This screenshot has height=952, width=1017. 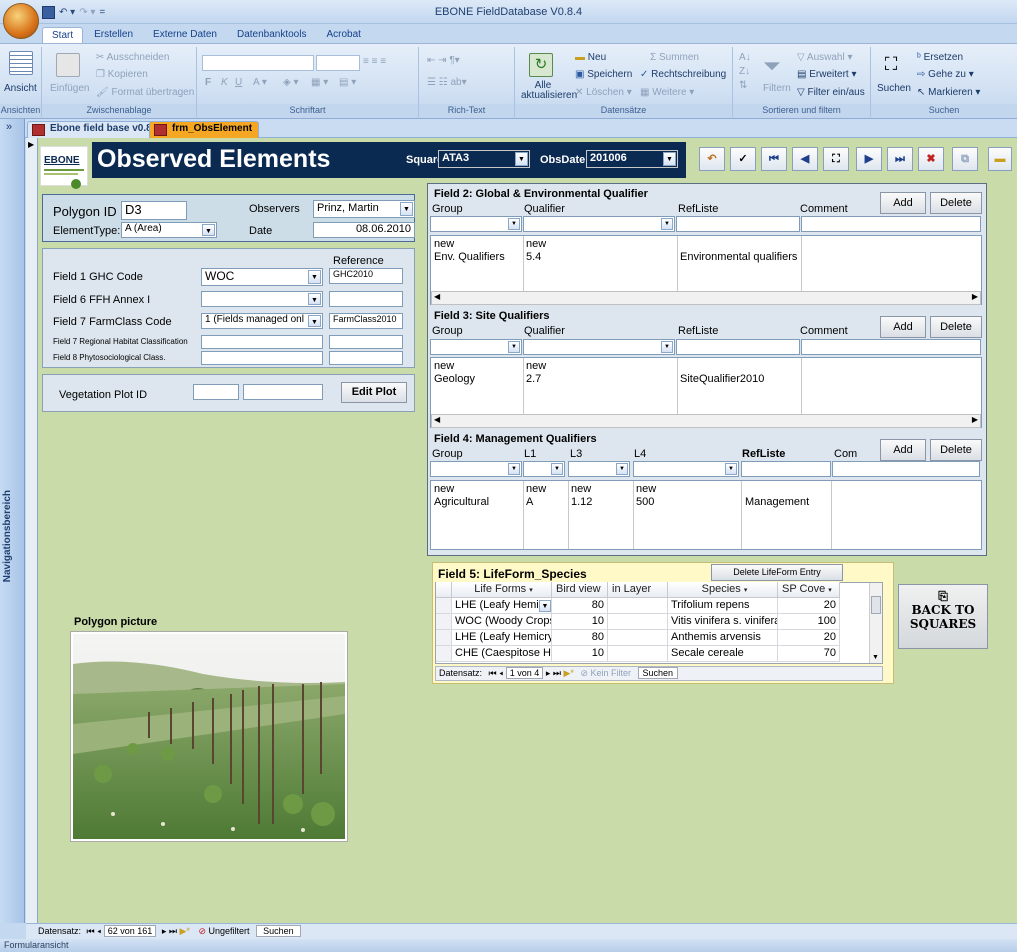 What do you see at coordinates (723, 654) in the screenshot?
I see `grid-cell-species: Secale cereale` at bounding box center [723, 654].